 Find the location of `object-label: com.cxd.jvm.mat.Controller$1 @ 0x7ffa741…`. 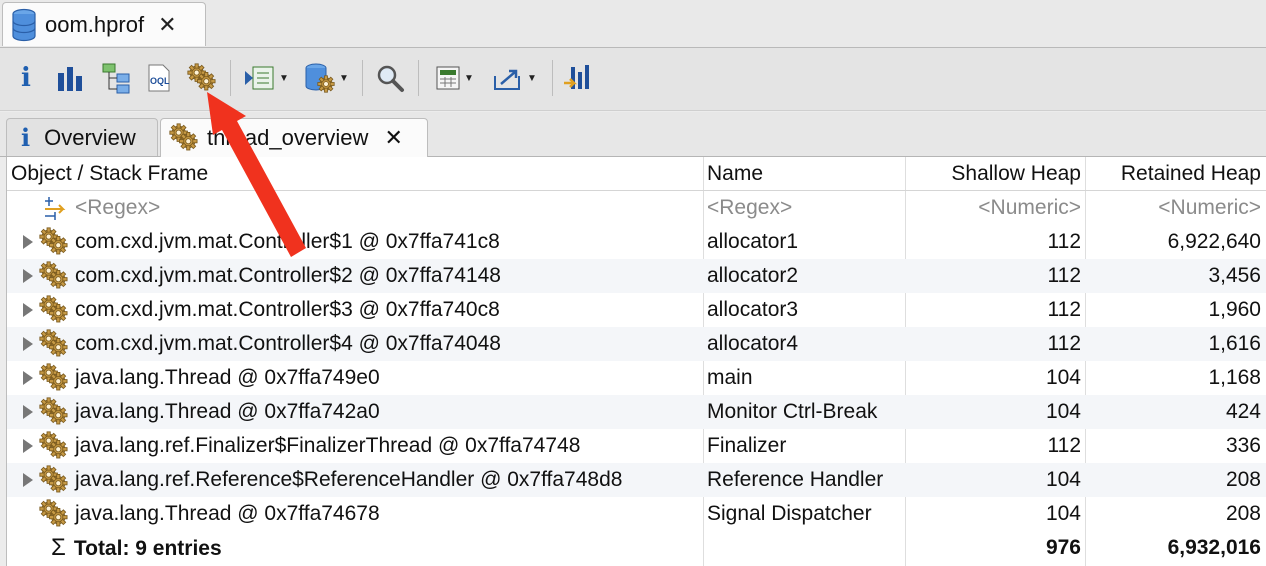

object-label: com.cxd.jvm.mat.Controller$1 @ 0x7ffa741… is located at coordinates (287, 241).